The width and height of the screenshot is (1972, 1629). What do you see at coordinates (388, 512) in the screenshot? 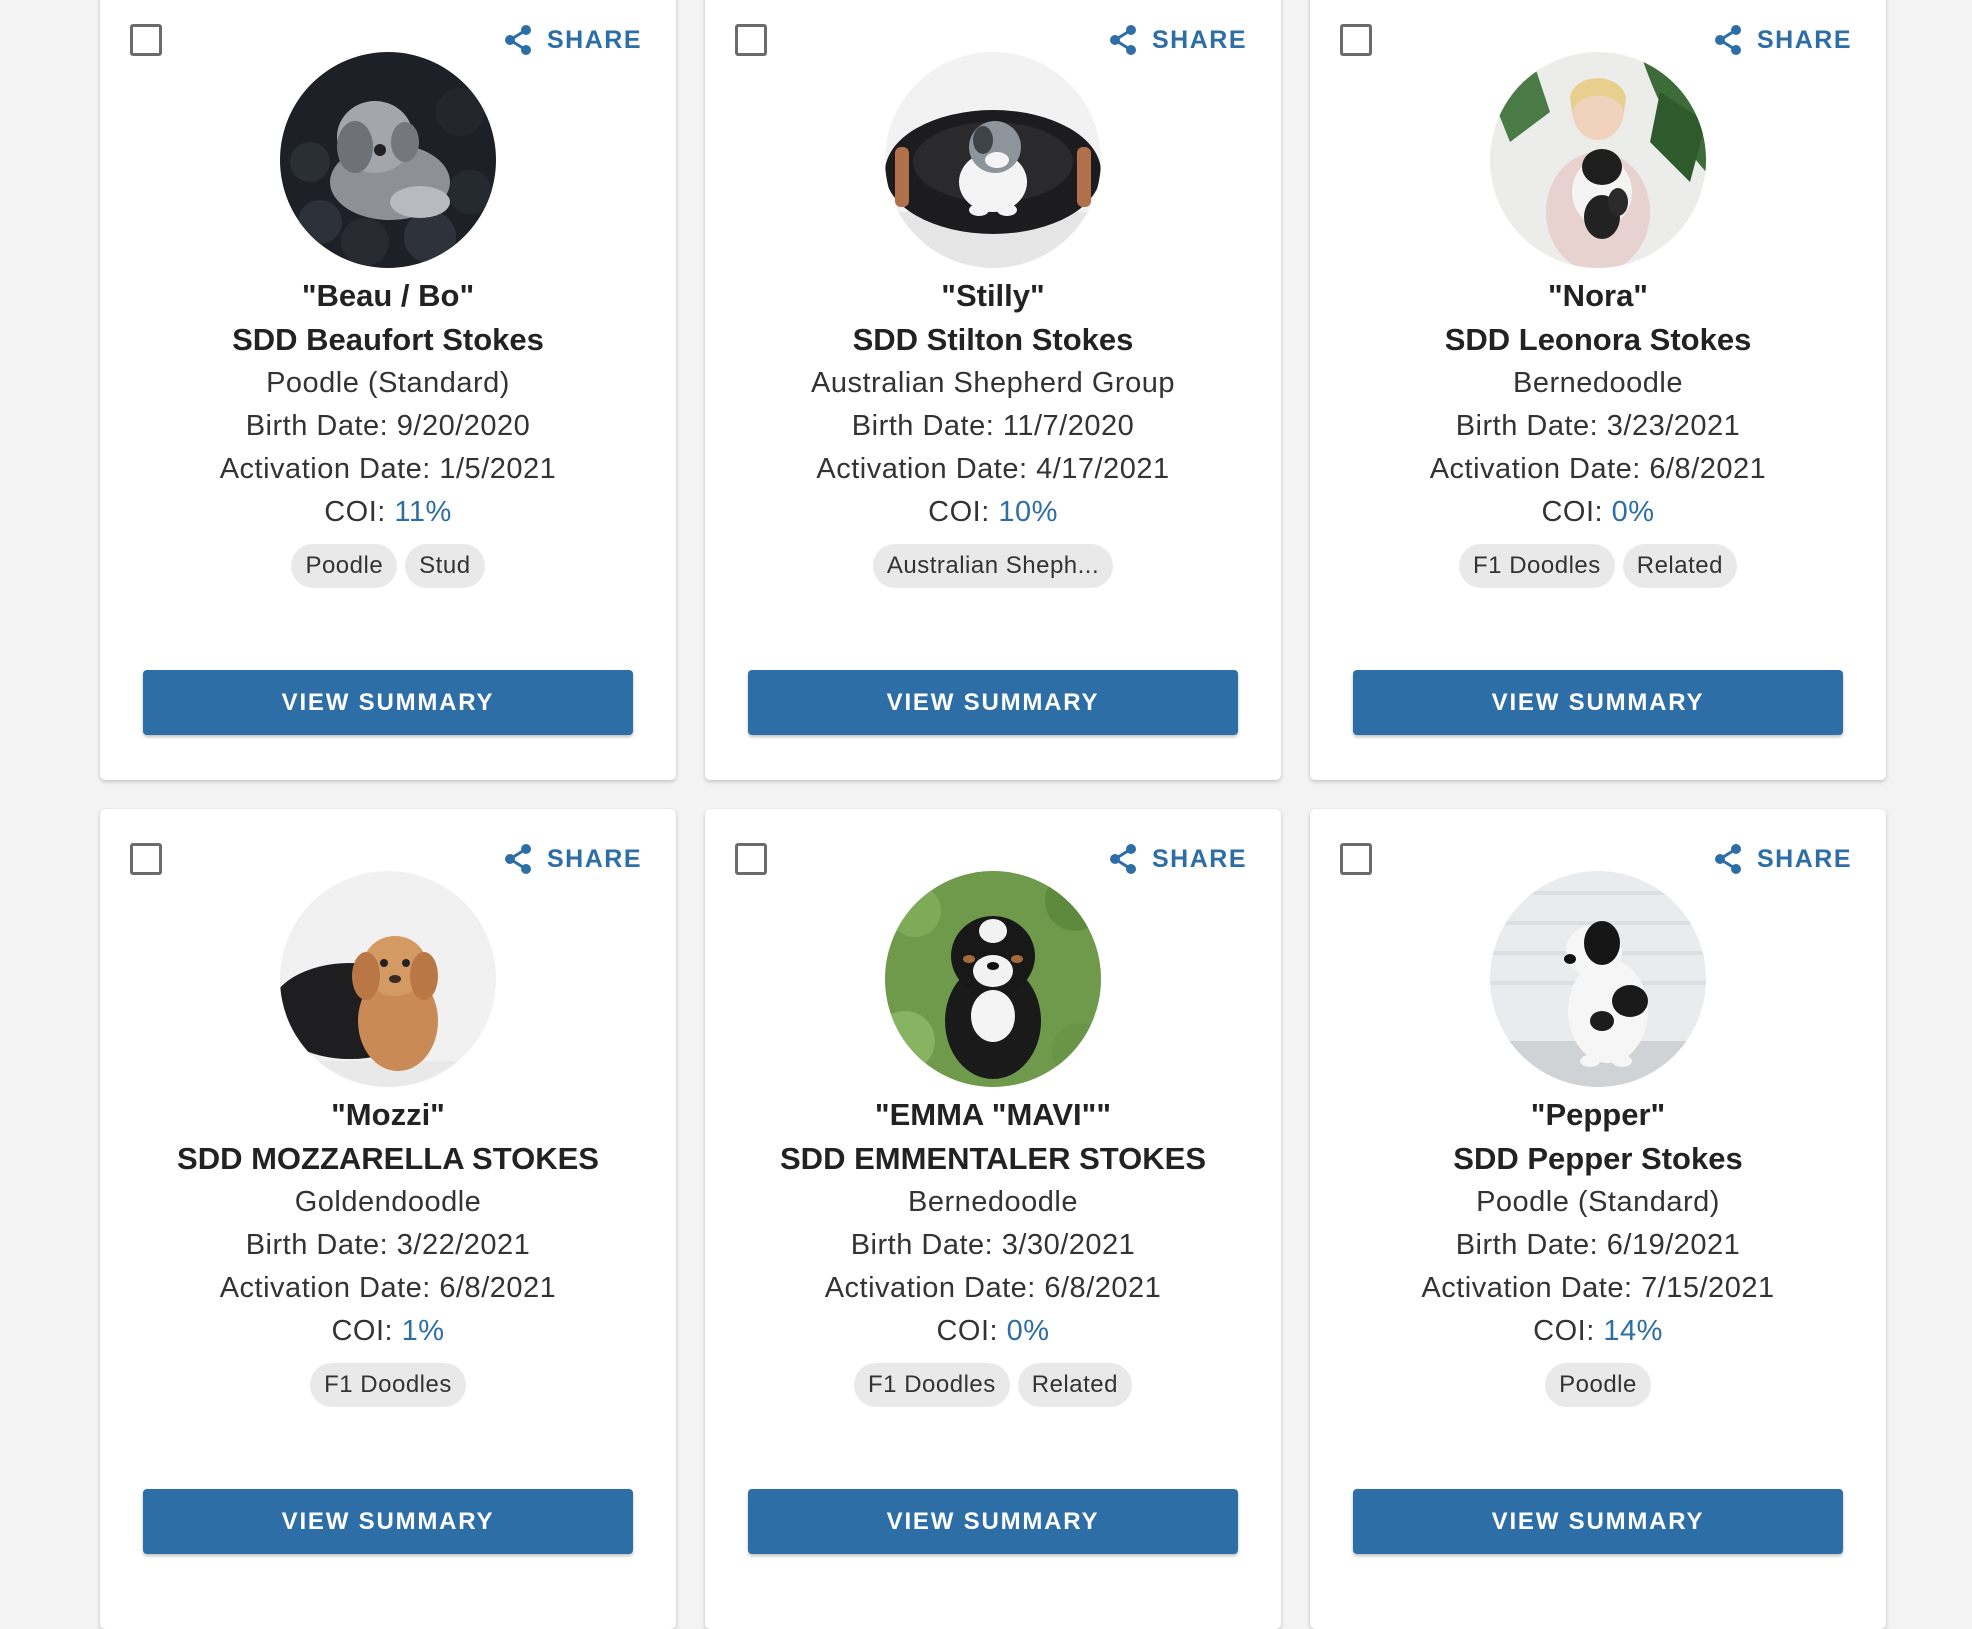
I see `coi-row: COI: 11%` at bounding box center [388, 512].